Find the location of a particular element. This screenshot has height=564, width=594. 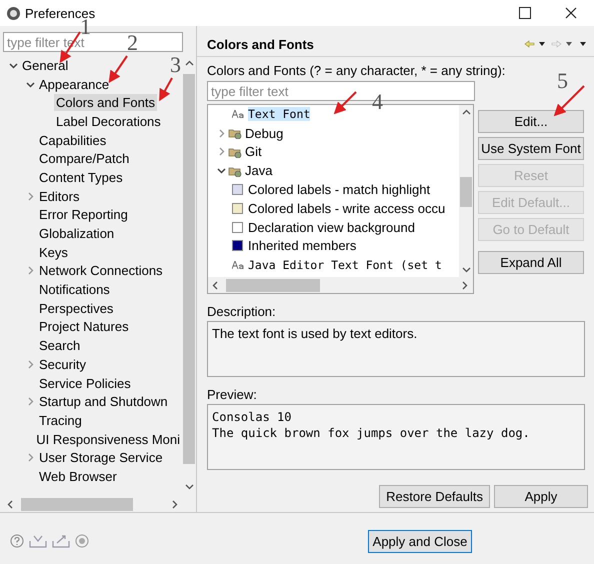

tree-item: UI Responsiveness Moni is located at coordinates (108, 439).